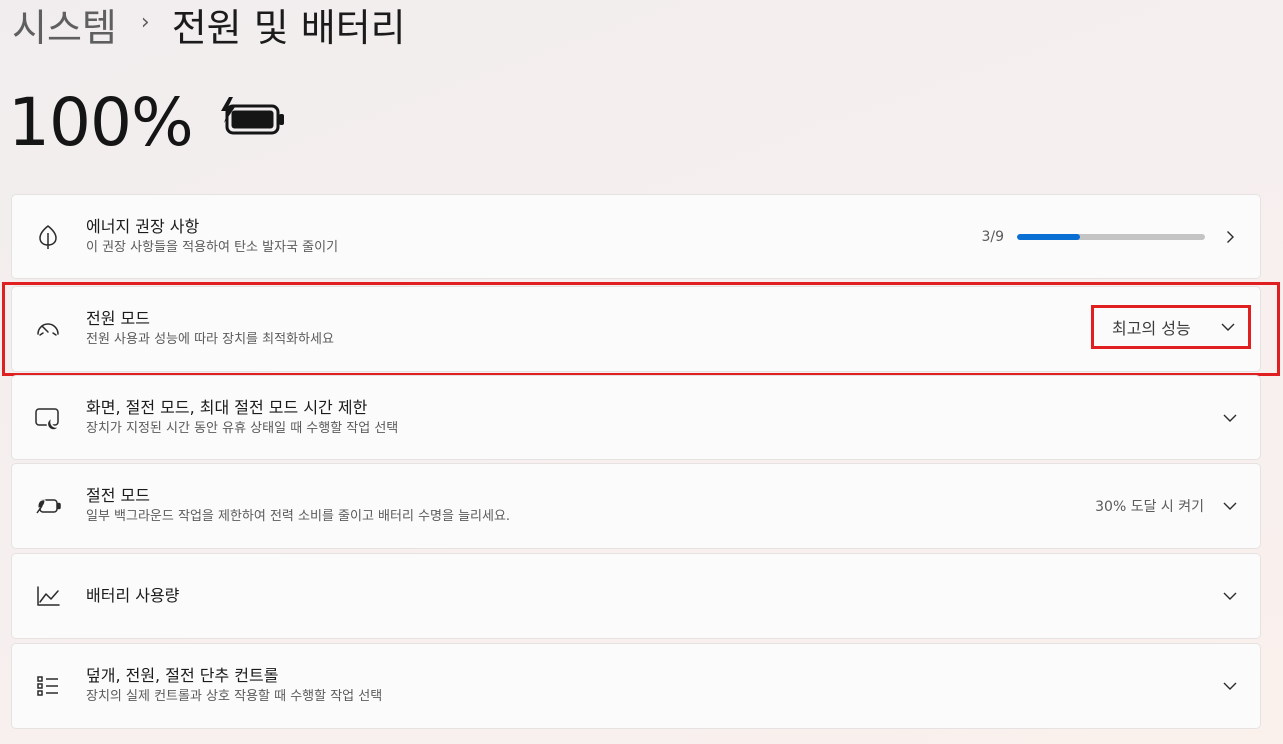  I want to click on progress-bar, so click(1111, 236).